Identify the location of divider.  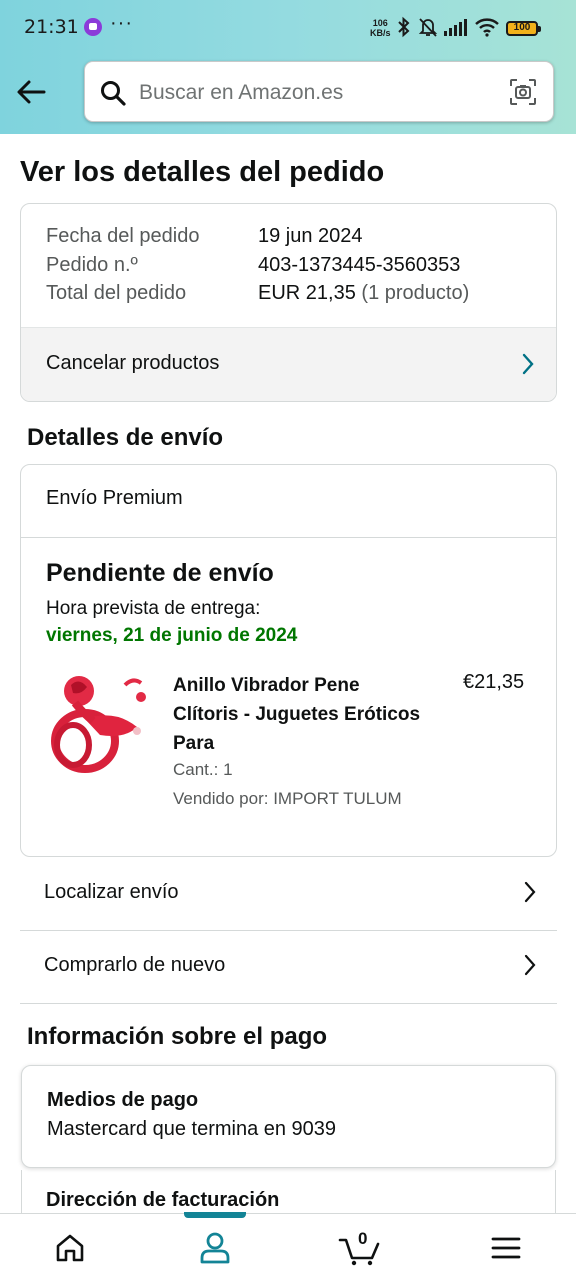
(288, 537).